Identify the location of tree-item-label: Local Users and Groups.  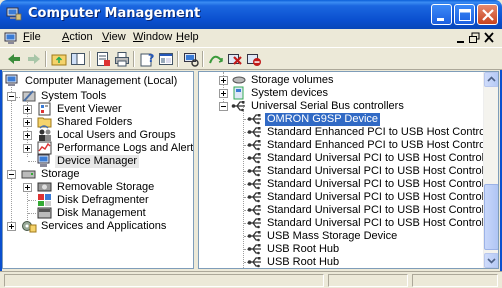
(116, 135).